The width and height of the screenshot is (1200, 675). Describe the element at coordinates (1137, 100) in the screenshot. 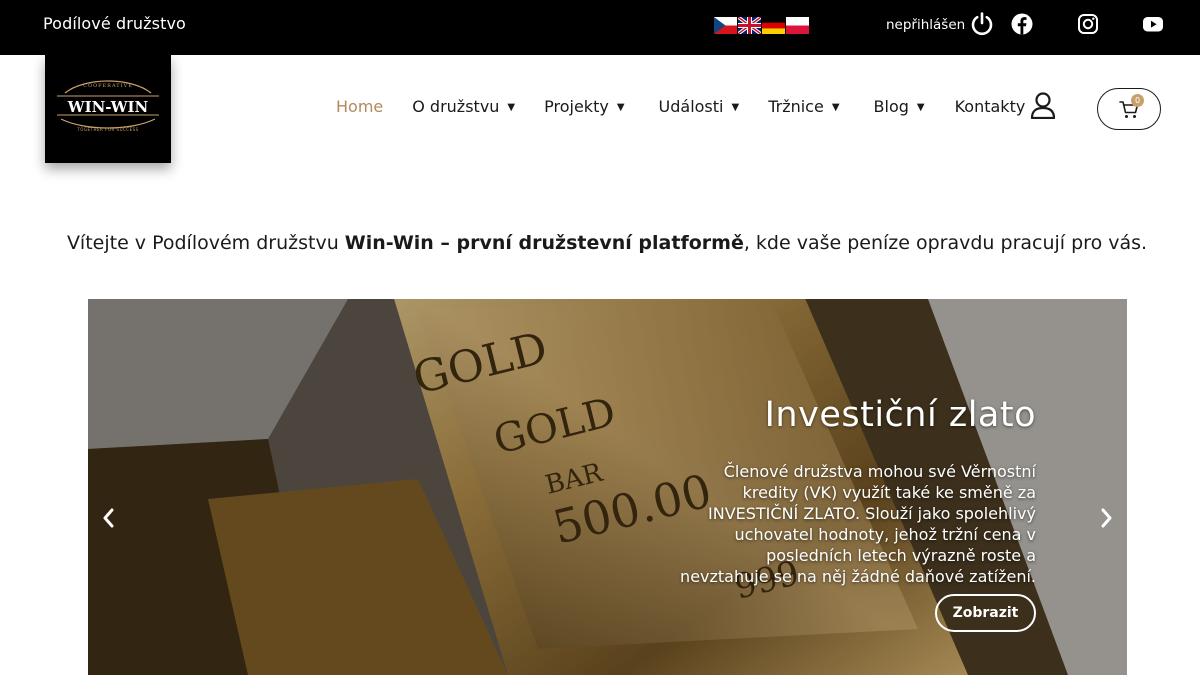

I see `cart-count-badge: 0` at that location.